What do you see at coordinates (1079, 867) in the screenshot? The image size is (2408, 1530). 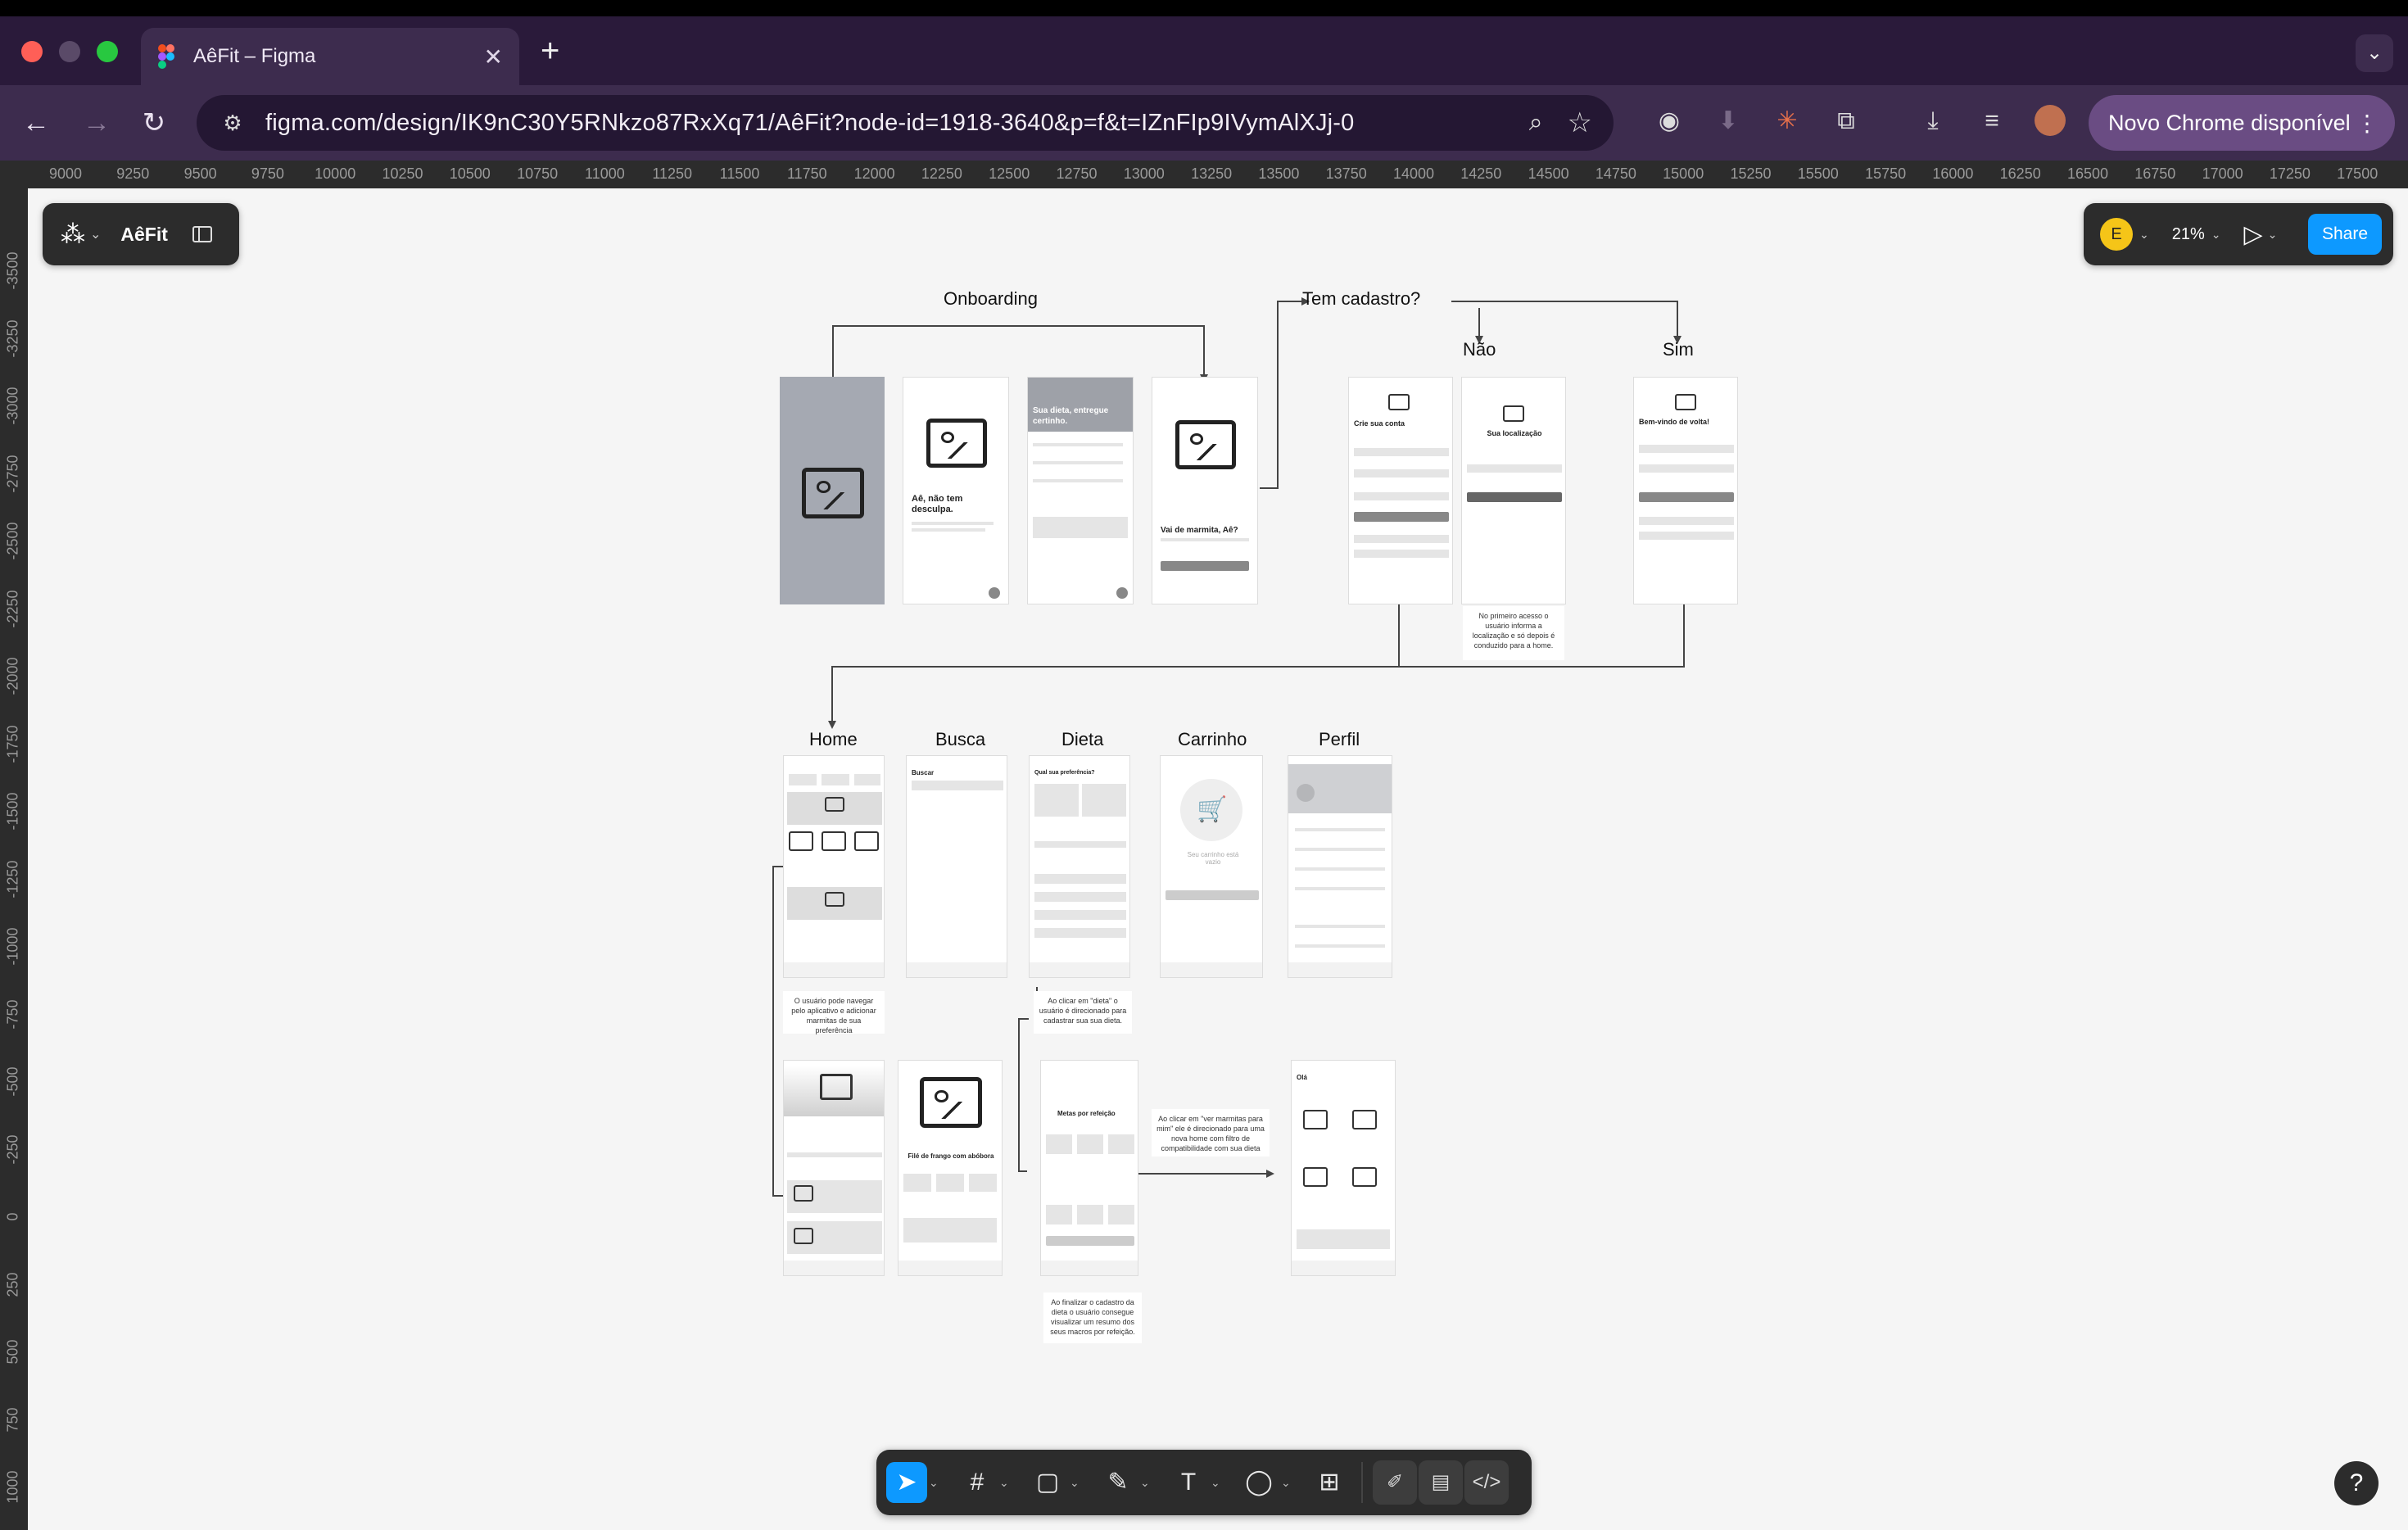 I see `dieta-frame: Qual sua preferência?` at bounding box center [1079, 867].